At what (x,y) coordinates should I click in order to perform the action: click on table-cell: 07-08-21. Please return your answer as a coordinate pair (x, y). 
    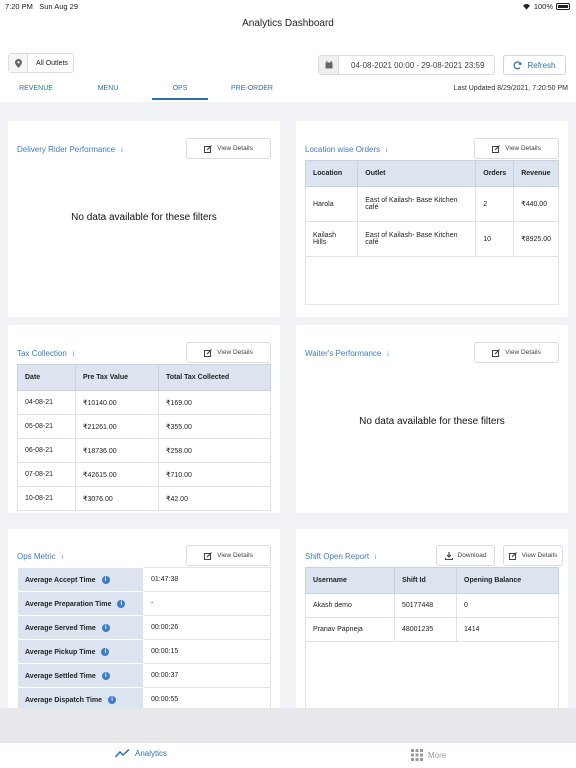
    Looking at the image, I should click on (46, 474).